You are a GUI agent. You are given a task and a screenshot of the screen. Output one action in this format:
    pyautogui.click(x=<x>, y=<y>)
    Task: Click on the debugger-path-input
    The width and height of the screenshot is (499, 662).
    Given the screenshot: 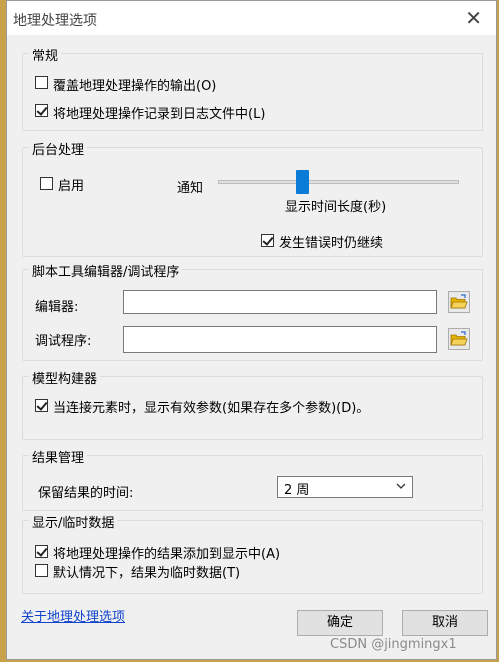 What is the action you would take?
    pyautogui.click(x=280, y=339)
    